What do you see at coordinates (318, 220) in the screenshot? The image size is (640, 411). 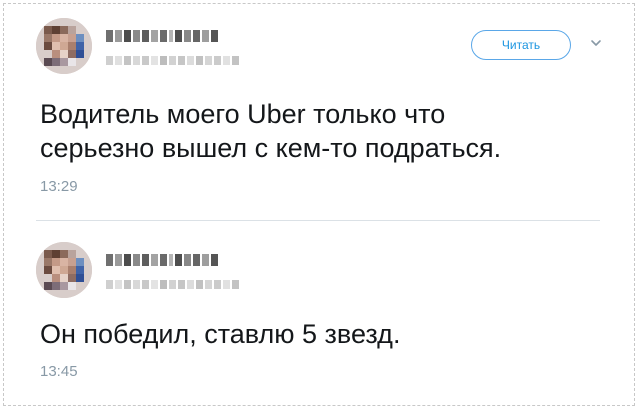 I see `tweet-divider` at bounding box center [318, 220].